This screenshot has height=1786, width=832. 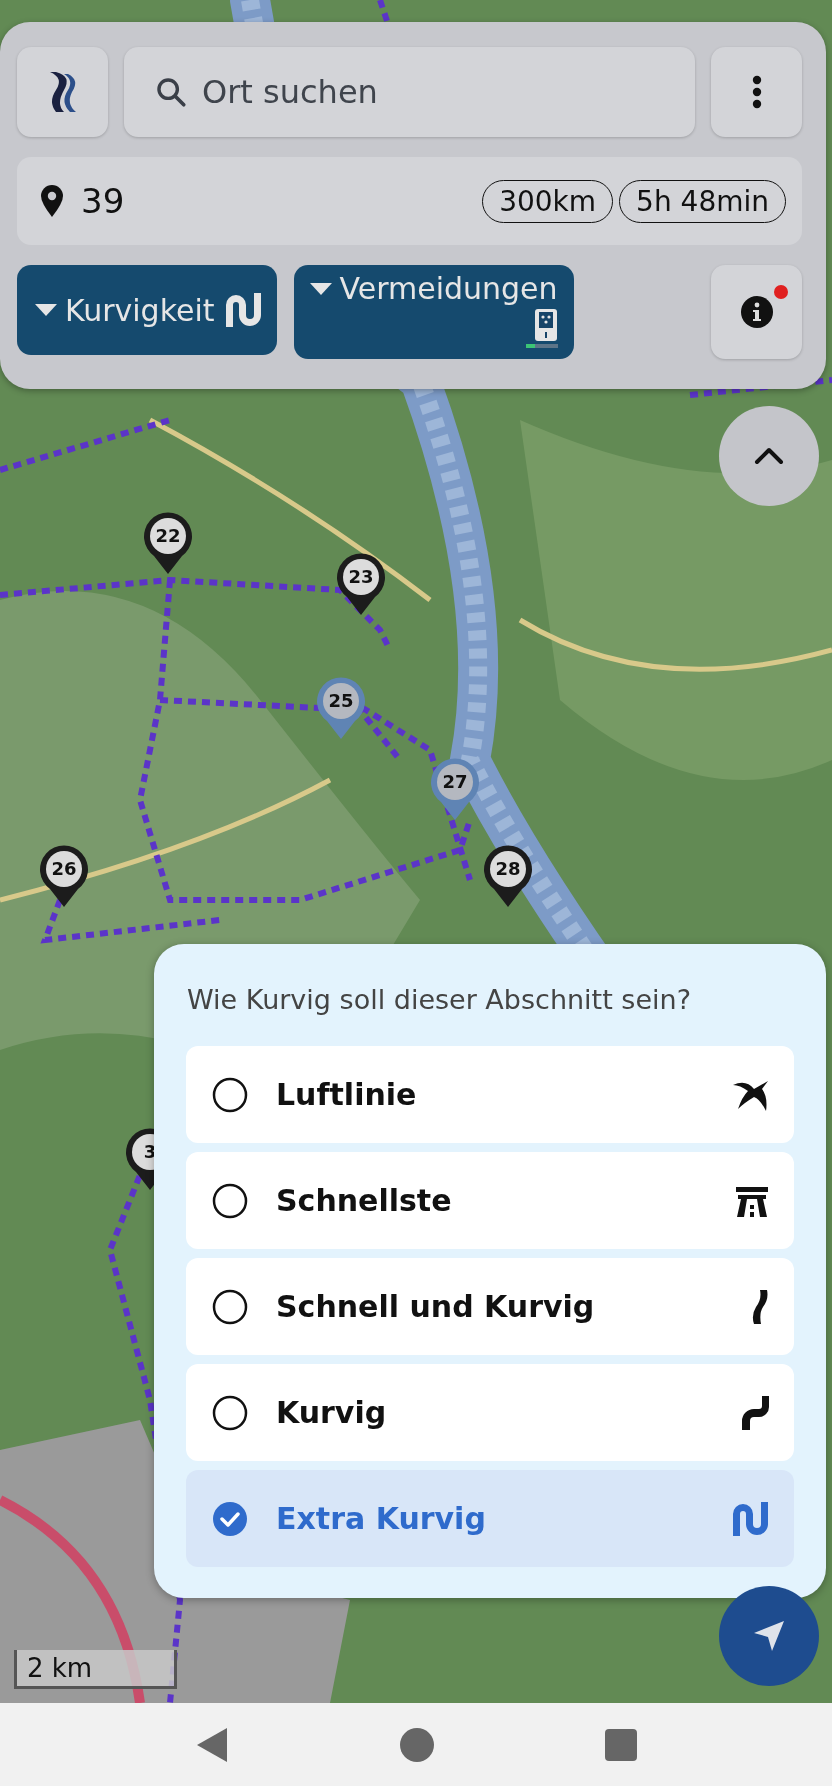 What do you see at coordinates (439, 999) in the screenshot?
I see `sheet-title: Wie Kurvig soll dieser Abschnitt sein?` at bounding box center [439, 999].